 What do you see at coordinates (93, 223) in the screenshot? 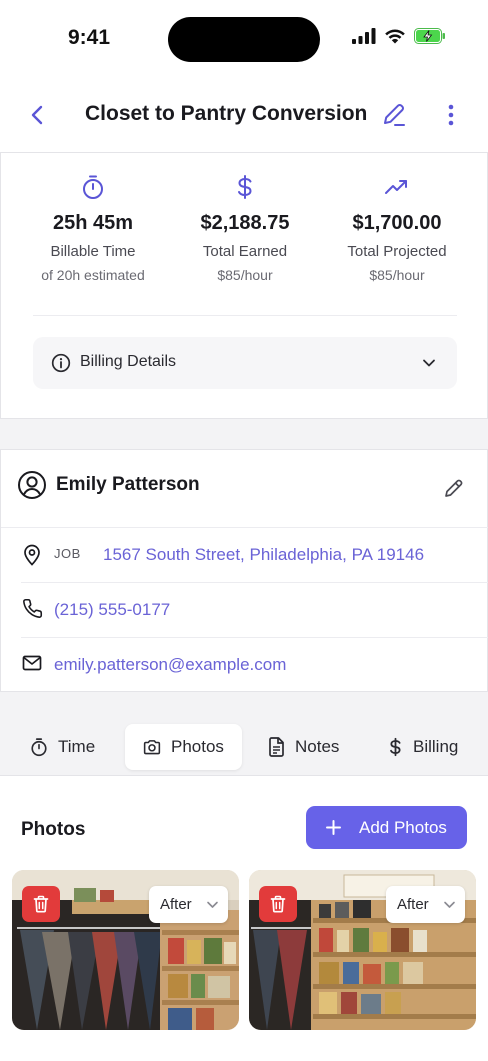
I see `stat-value: 25h 45m` at bounding box center [93, 223].